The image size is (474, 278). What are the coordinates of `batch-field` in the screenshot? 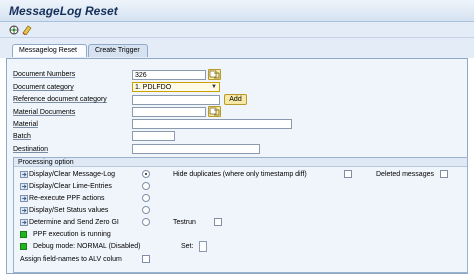 It's located at (153, 136).